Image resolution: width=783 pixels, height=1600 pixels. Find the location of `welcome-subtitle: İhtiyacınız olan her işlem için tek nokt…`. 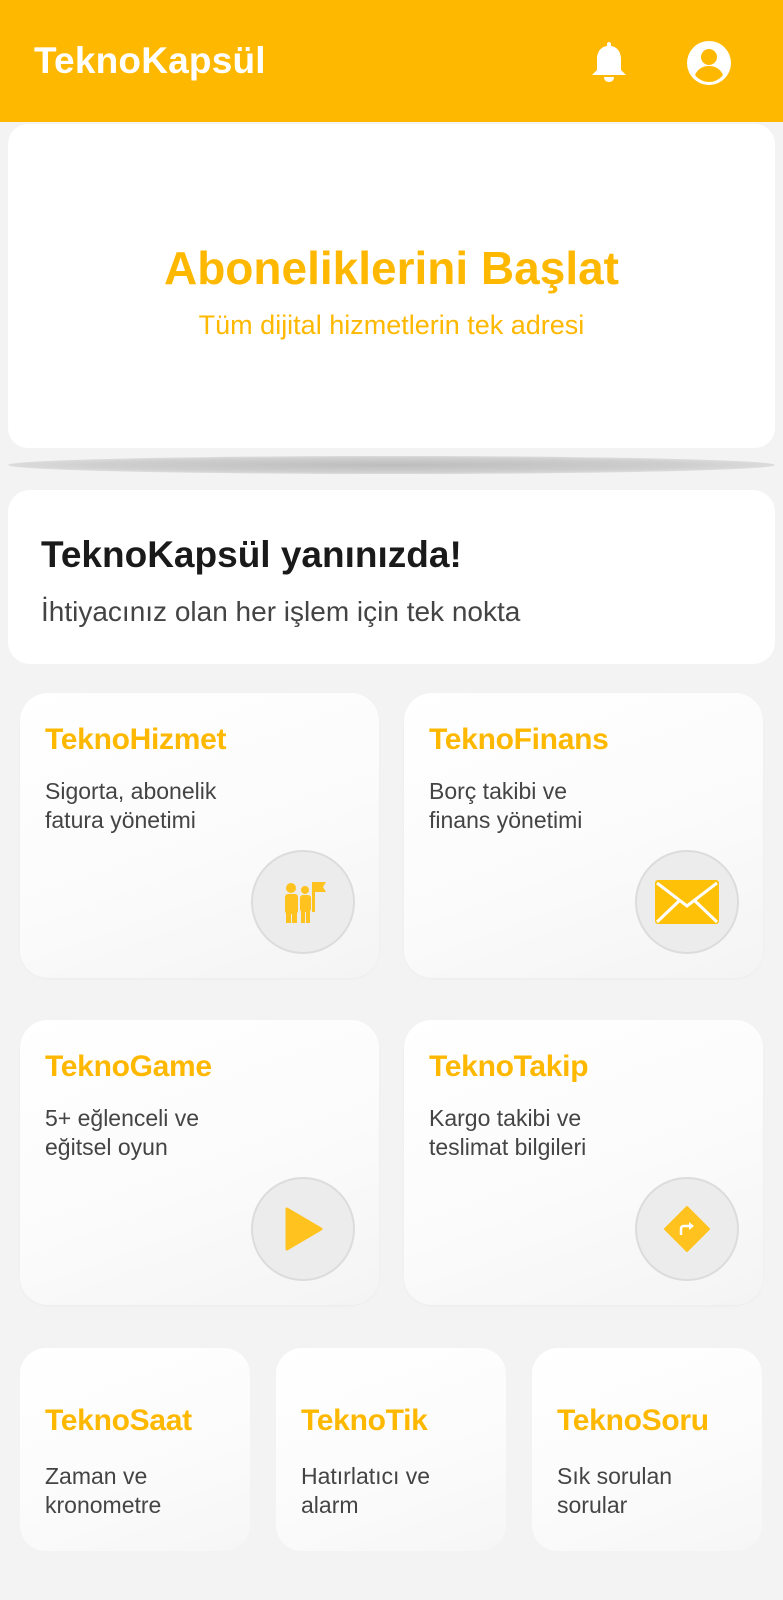

welcome-subtitle: İhtiyacınız olan her işlem için tek nokt… is located at coordinates (281, 611).